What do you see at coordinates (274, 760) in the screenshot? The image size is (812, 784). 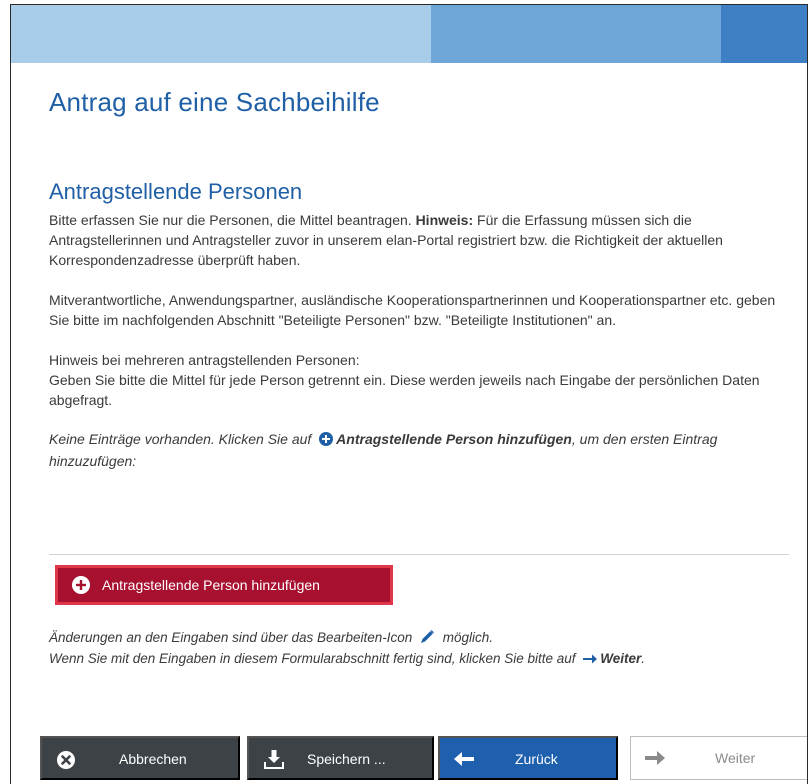 I see `download-icon` at bounding box center [274, 760].